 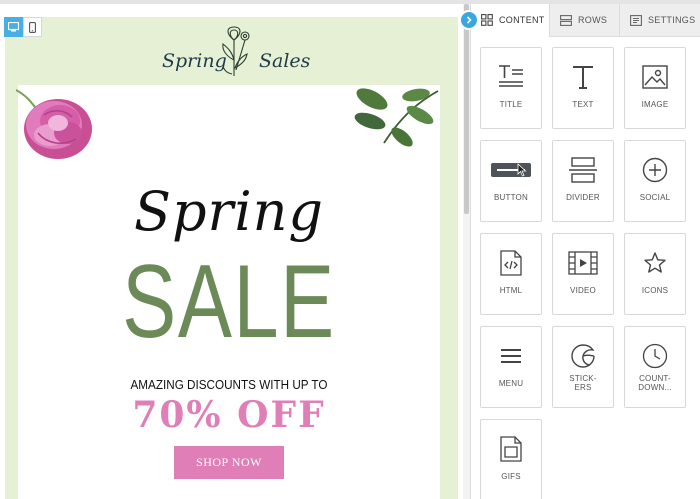 I want to click on tab-rows: ROWS, so click(x=584, y=20).